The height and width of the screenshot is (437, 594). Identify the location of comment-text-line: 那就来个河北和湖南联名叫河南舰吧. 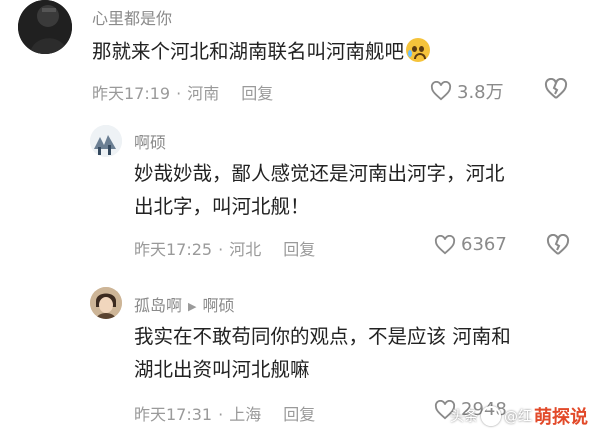
(248, 51).